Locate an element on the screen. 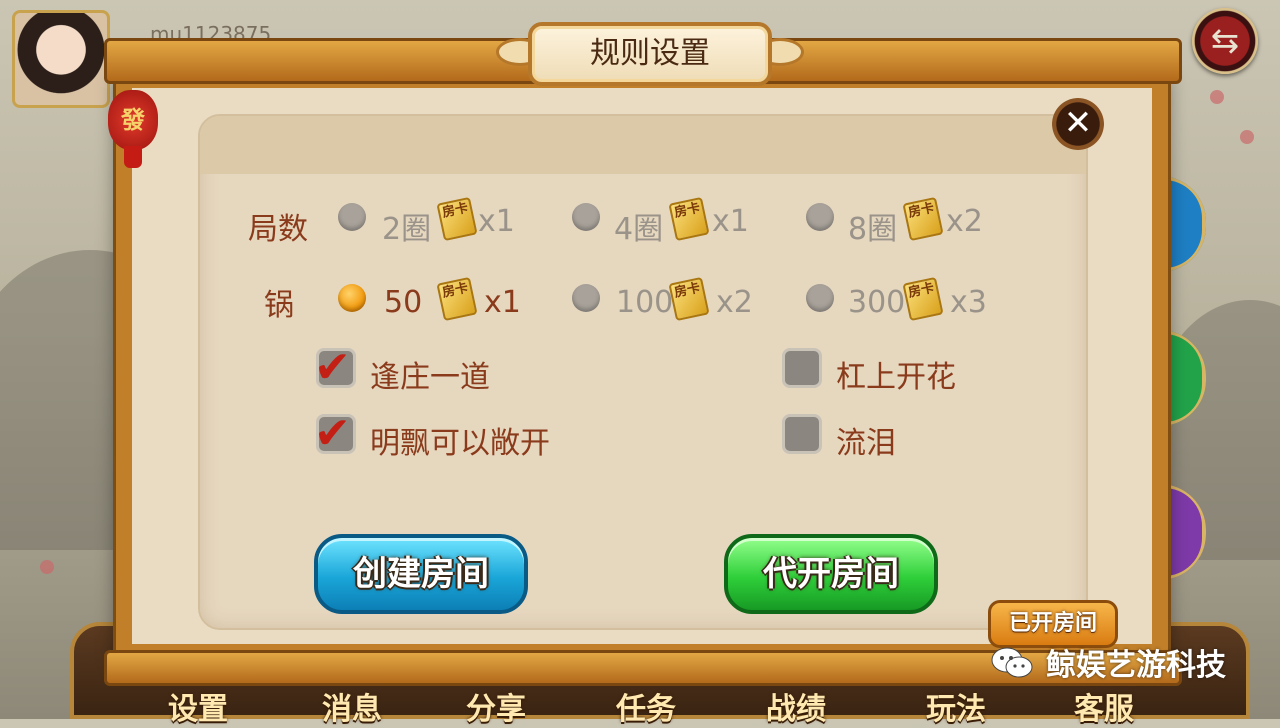 The height and width of the screenshot is (728, 1280). wechat-icon is located at coordinates (1012, 662).